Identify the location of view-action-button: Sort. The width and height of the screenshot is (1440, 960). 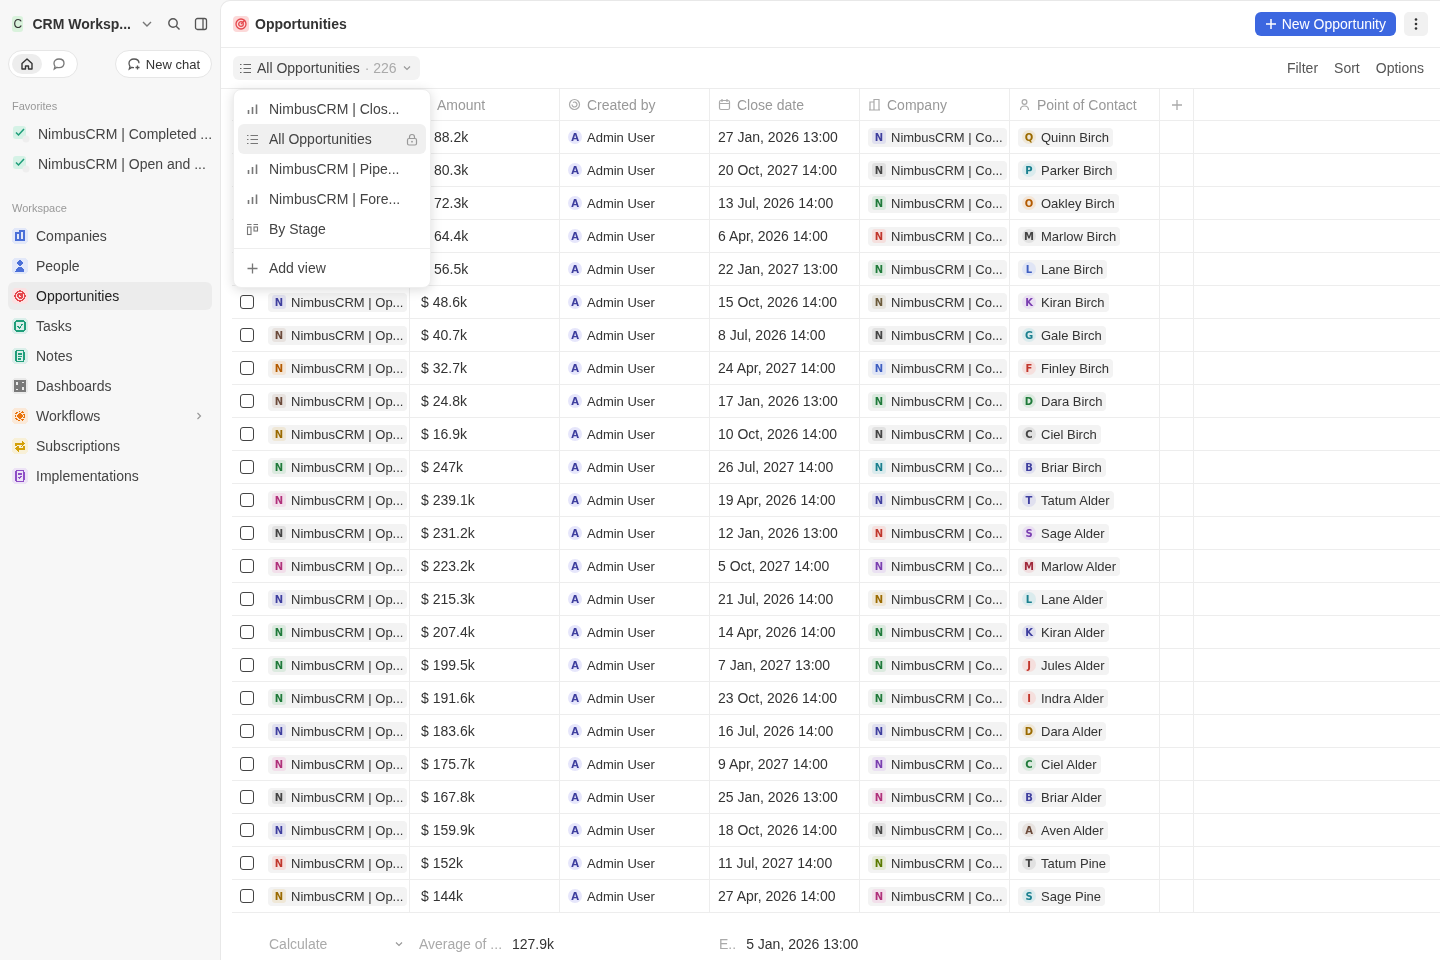
(1347, 68).